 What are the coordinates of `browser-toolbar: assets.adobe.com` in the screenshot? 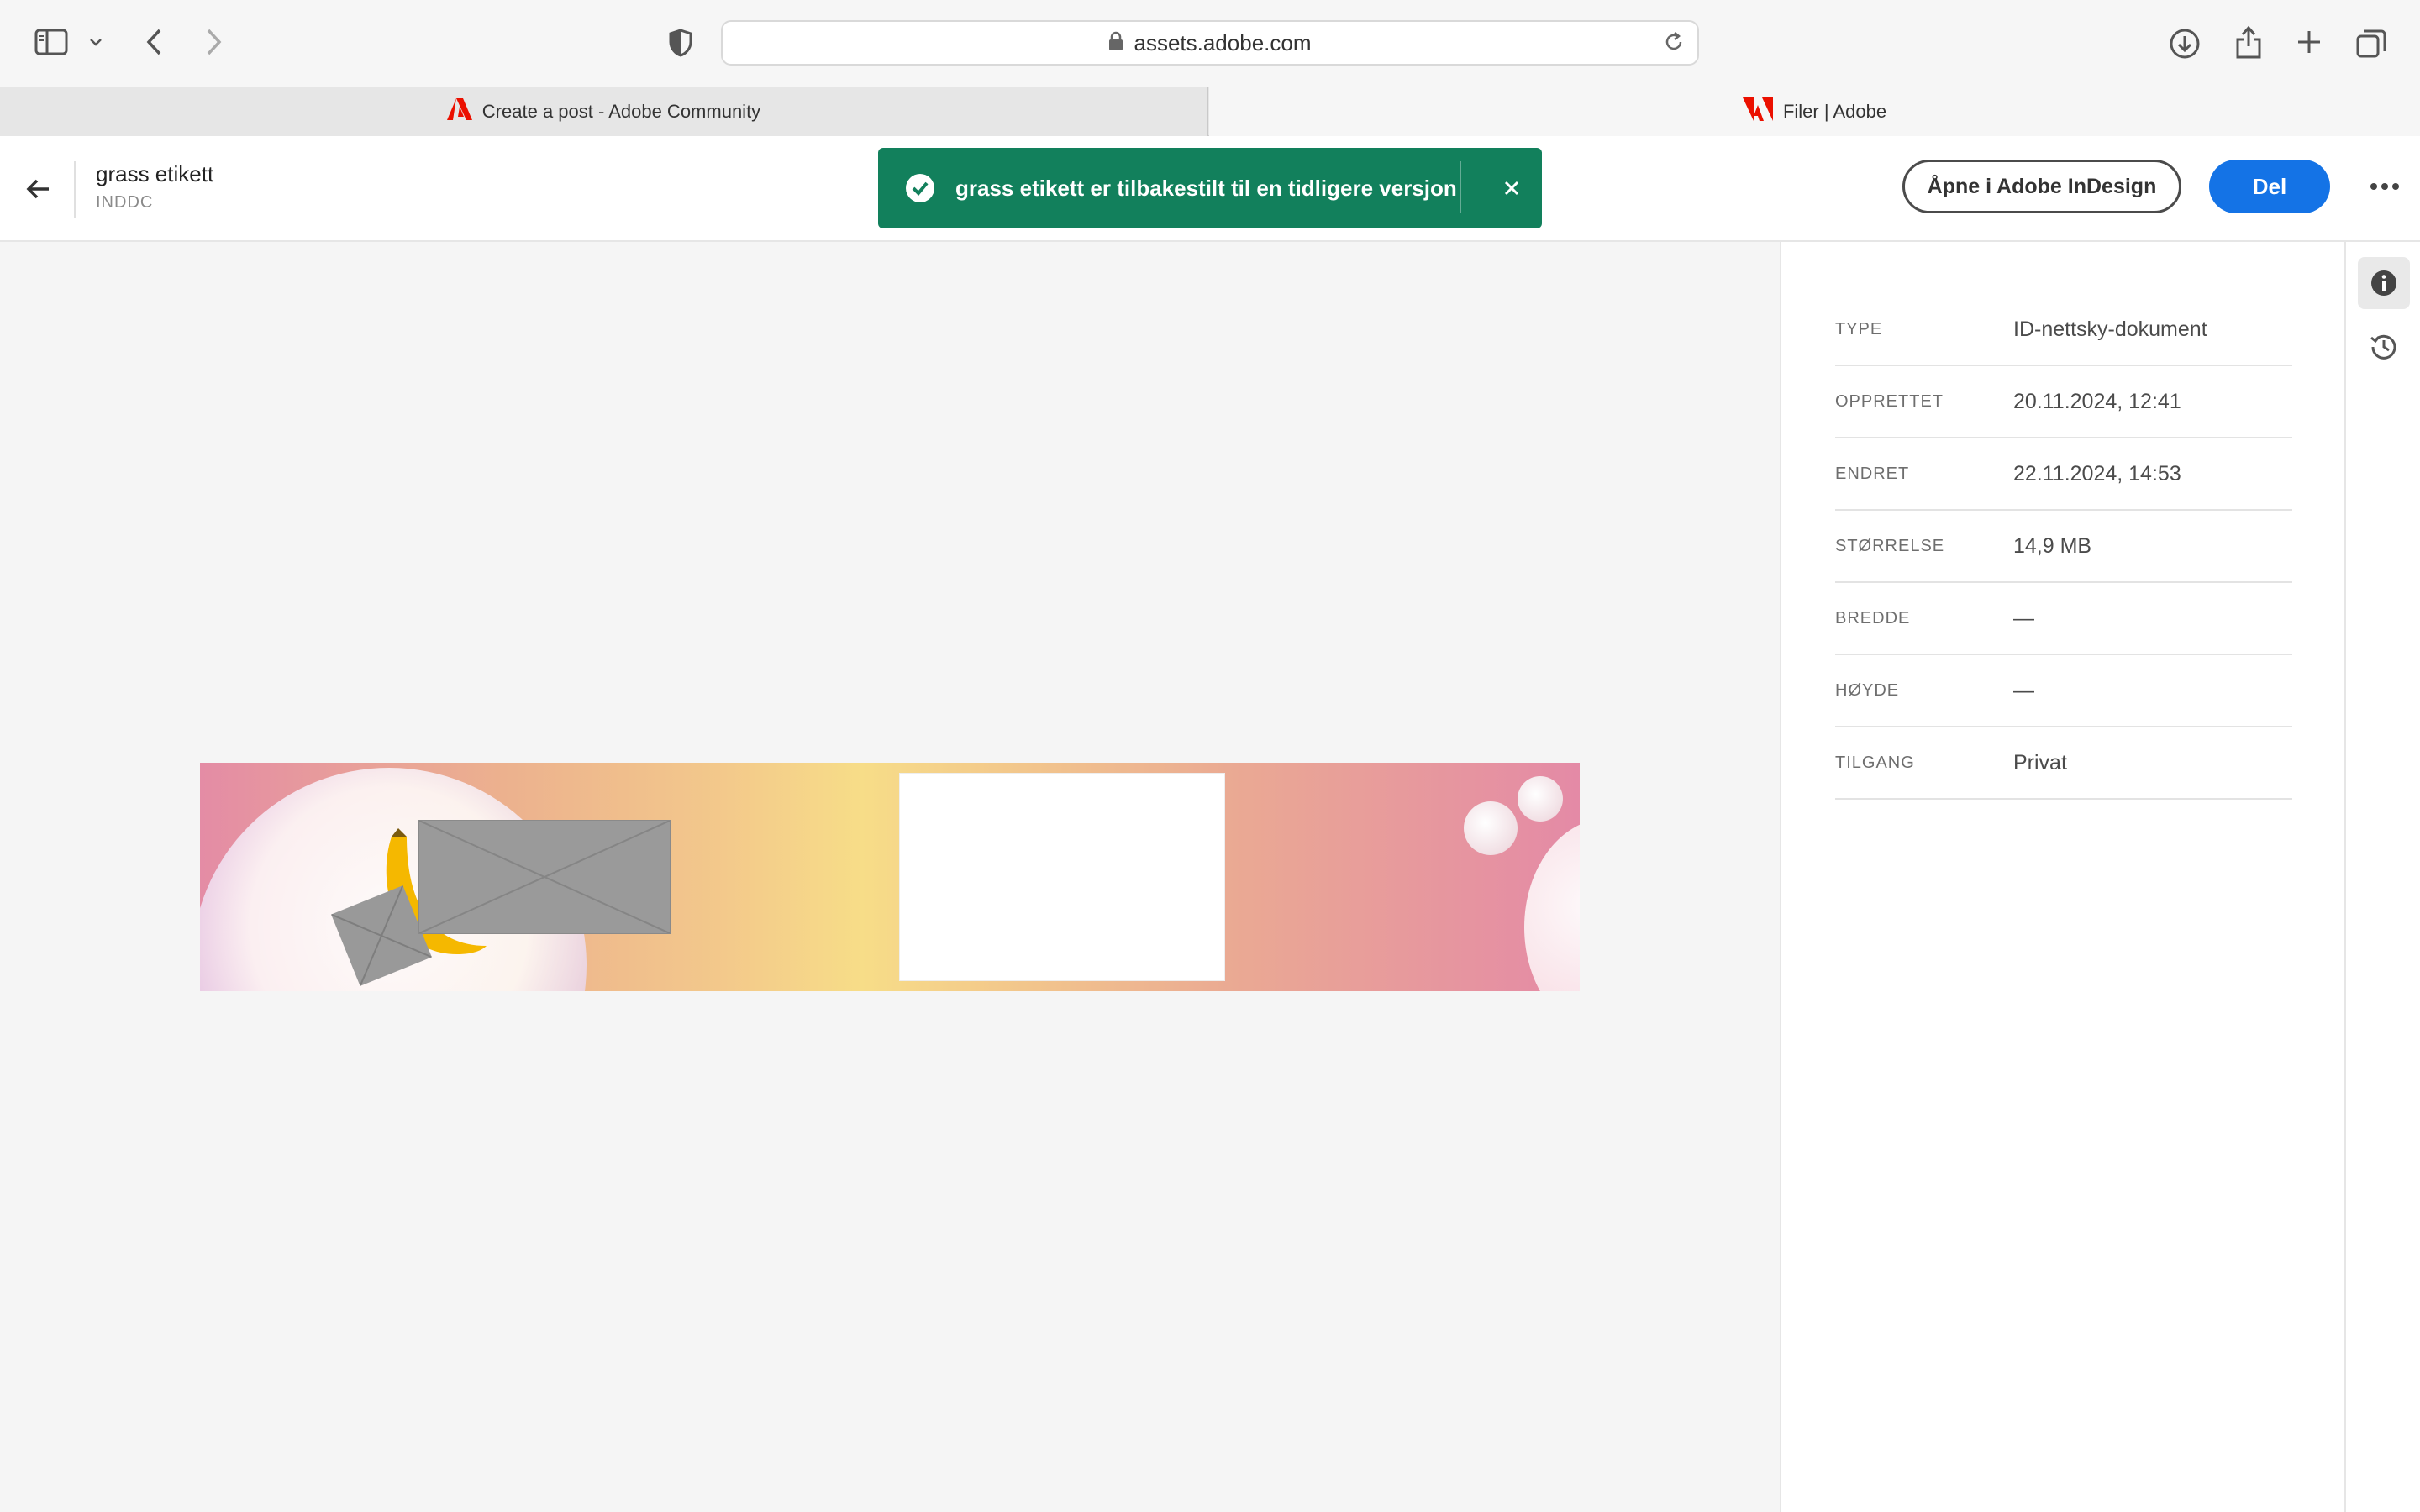 It's located at (1210, 43).